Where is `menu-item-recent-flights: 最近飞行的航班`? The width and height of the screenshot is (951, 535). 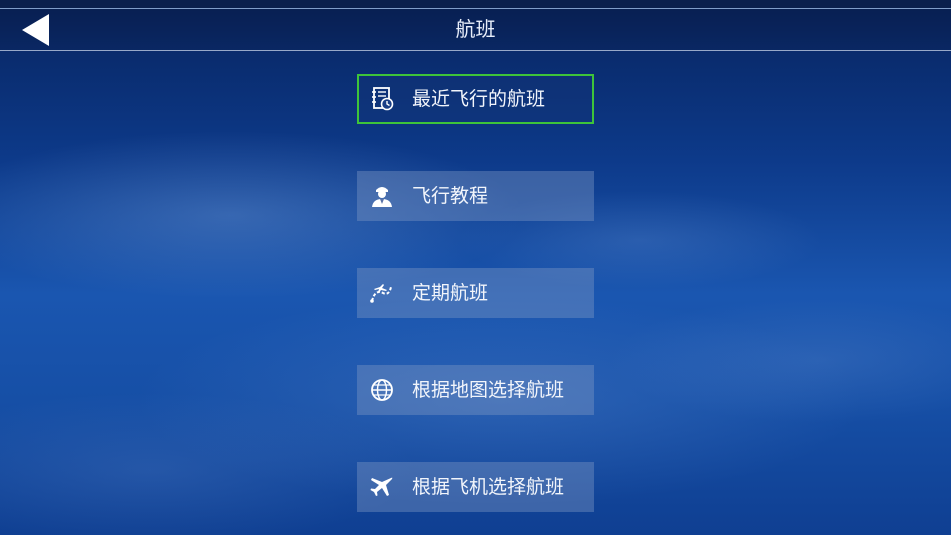 menu-item-recent-flights: 最近飞行的航班 is located at coordinates (475, 99).